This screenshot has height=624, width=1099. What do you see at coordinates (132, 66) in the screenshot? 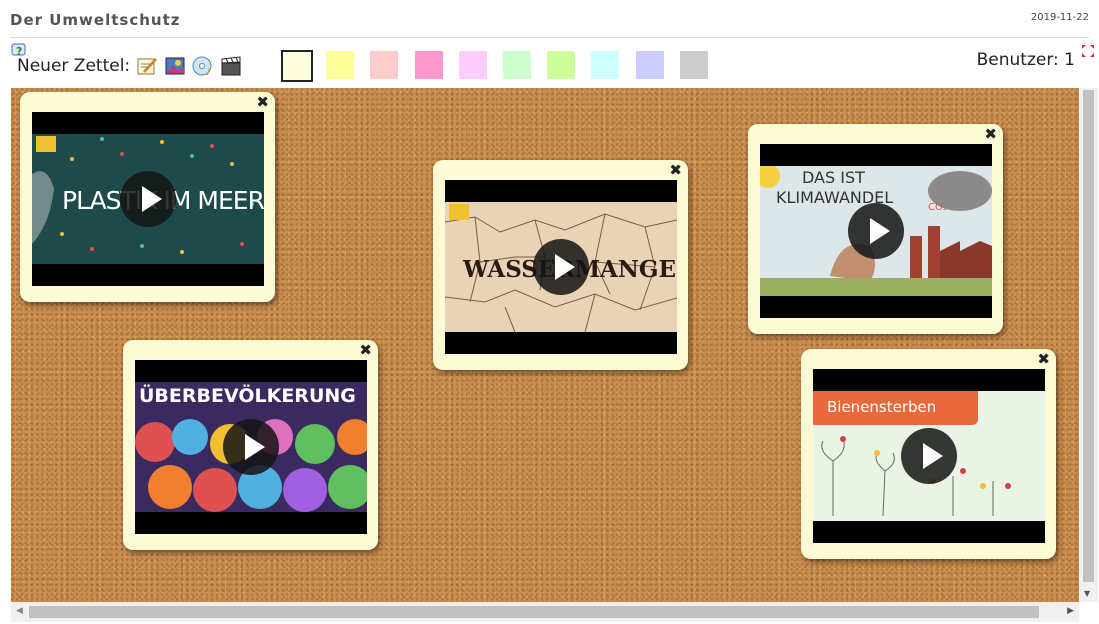
I see `new-note-toolbar: Neuer Zettel: ♪` at bounding box center [132, 66].